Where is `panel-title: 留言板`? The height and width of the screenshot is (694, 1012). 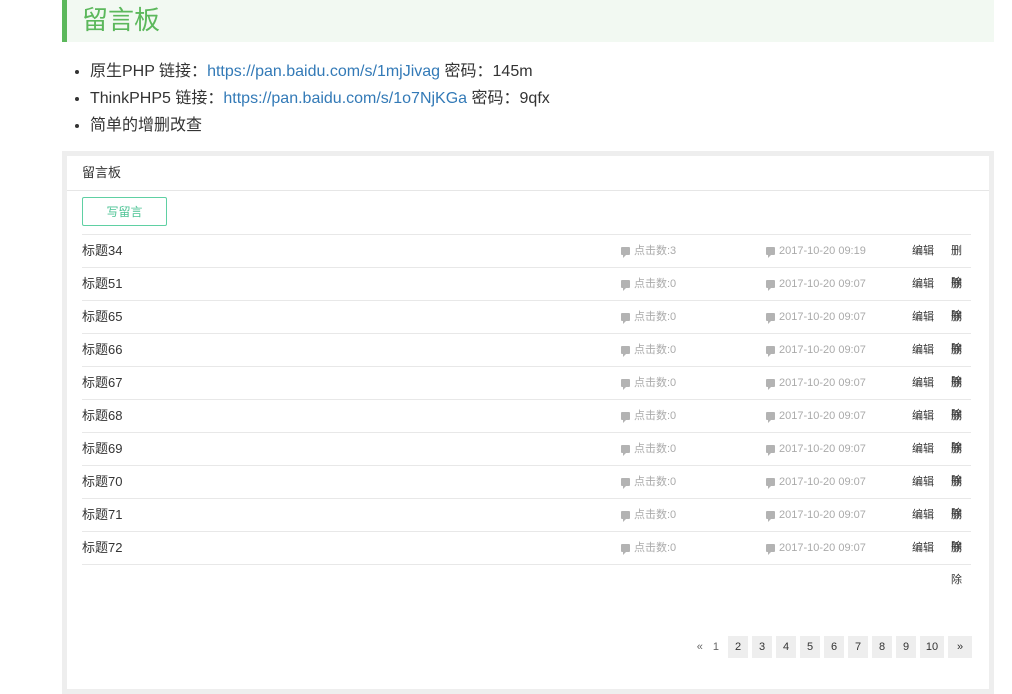
panel-title: 留言板 is located at coordinates (528, 173).